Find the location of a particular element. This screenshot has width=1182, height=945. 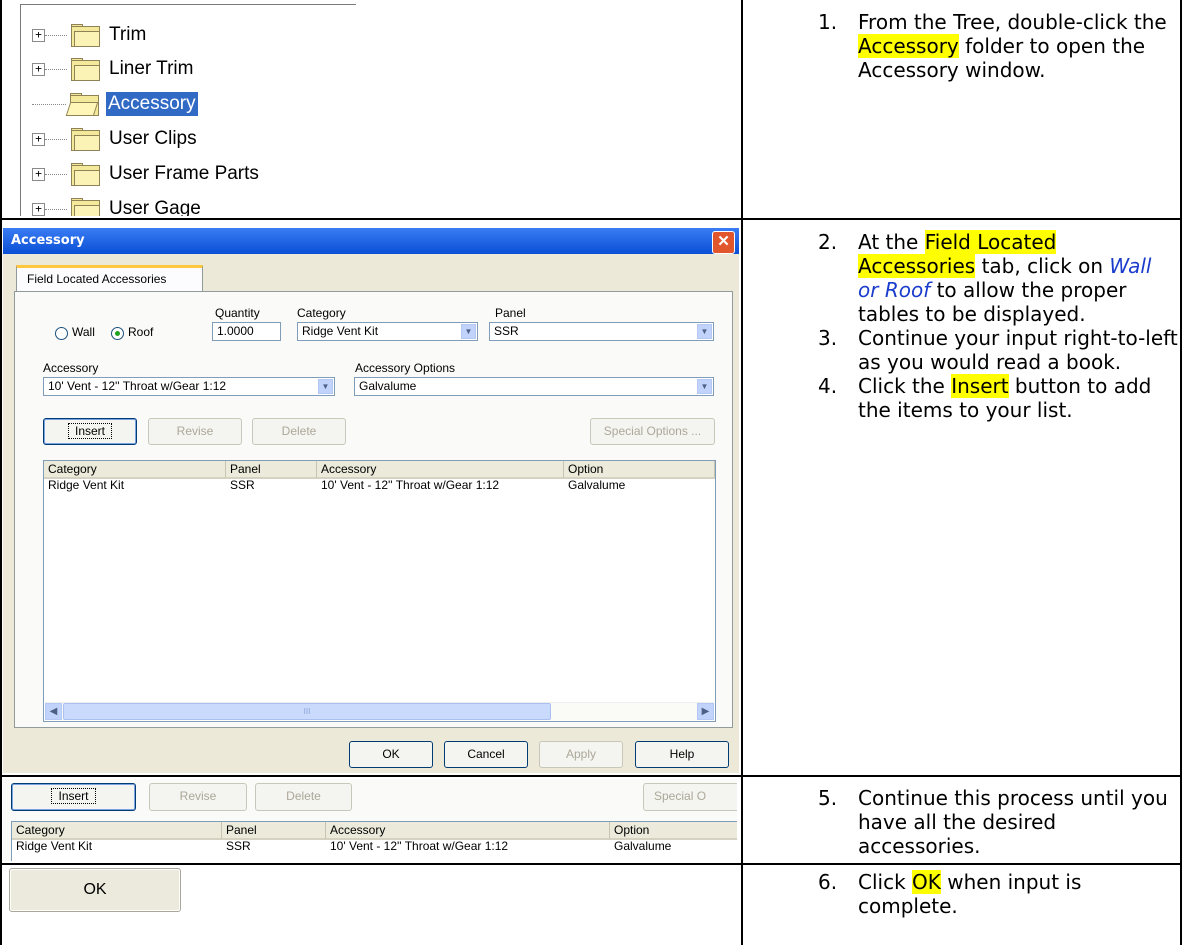

special-options-button: Special O is located at coordinates (690, 797).